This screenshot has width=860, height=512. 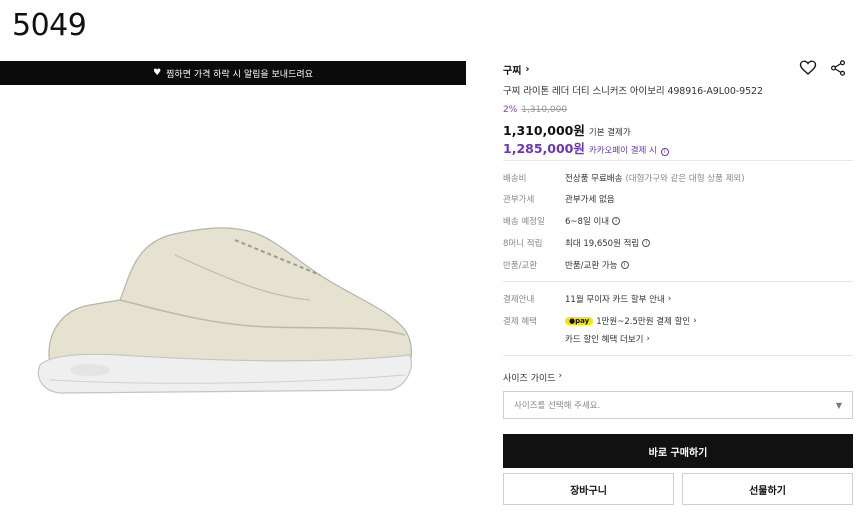 I want to click on wishlist-banner: ♥ 찜하면 가격 하락 시 알림을 보내드려요, so click(x=233, y=73).